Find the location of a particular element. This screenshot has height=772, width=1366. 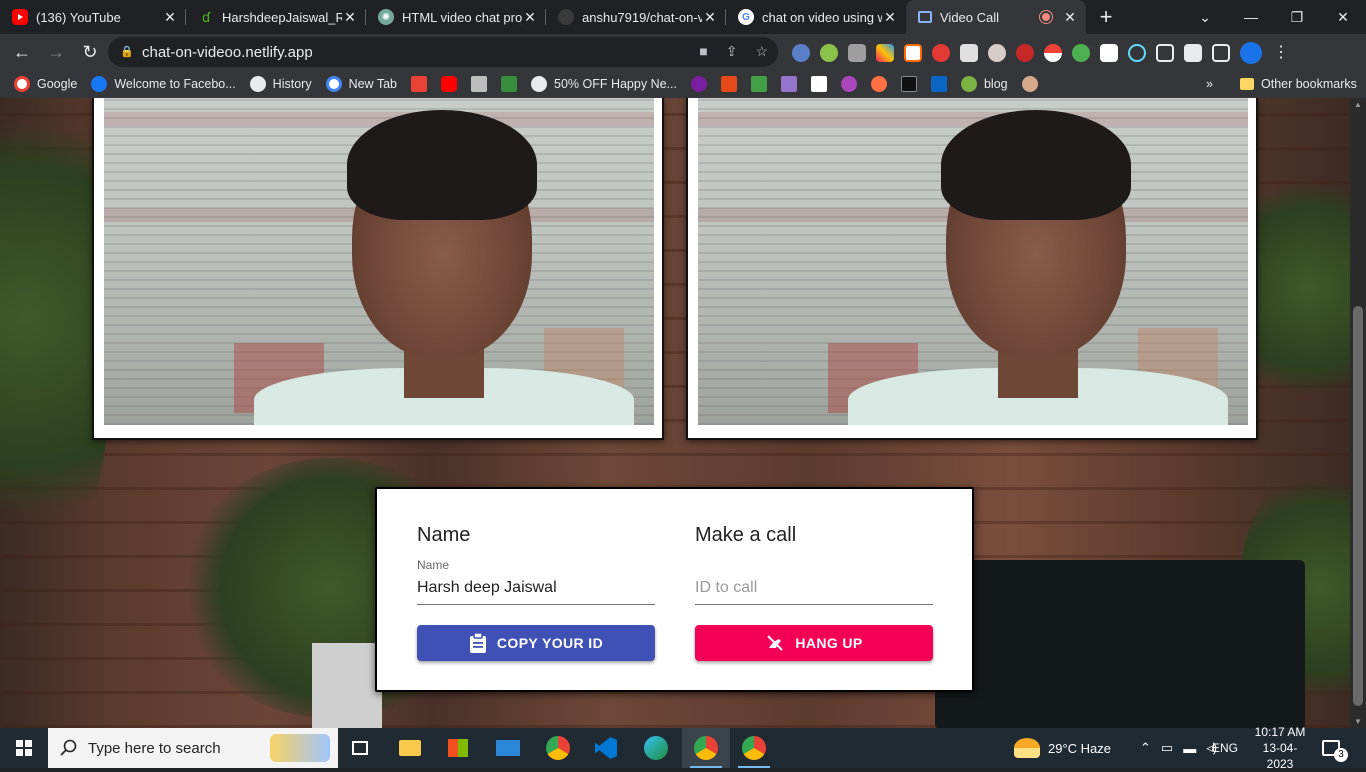

scroll-down-icon: ▼ is located at coordinates (1358, 721).